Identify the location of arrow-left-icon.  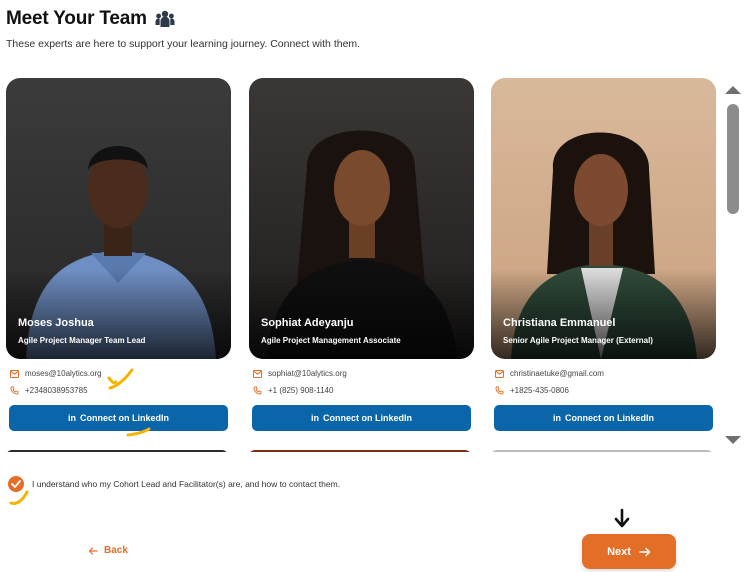
(93, 550).